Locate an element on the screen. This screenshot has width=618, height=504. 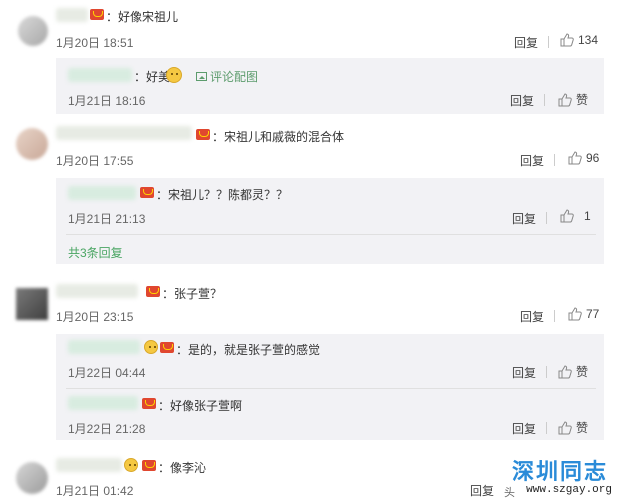
watermark: 深圳同志 头 www.szgay.org is located at coordinates (559, 478).